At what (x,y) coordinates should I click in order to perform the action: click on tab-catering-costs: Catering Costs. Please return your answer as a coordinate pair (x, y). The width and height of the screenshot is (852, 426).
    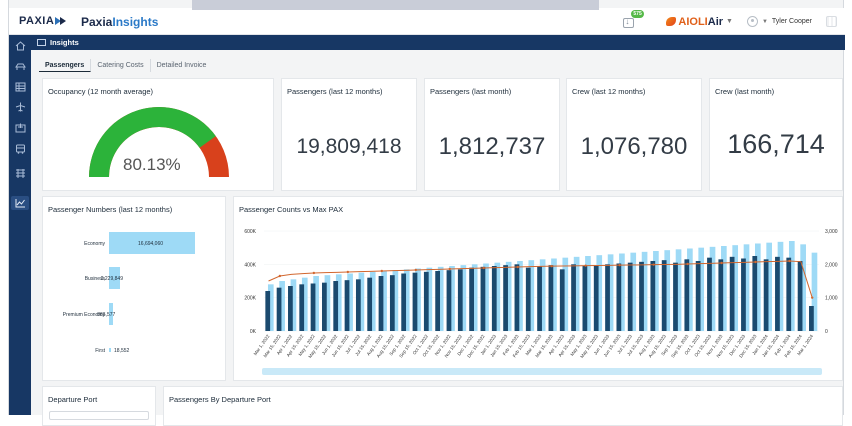
    Looking at the image, I should click on (121, 65).